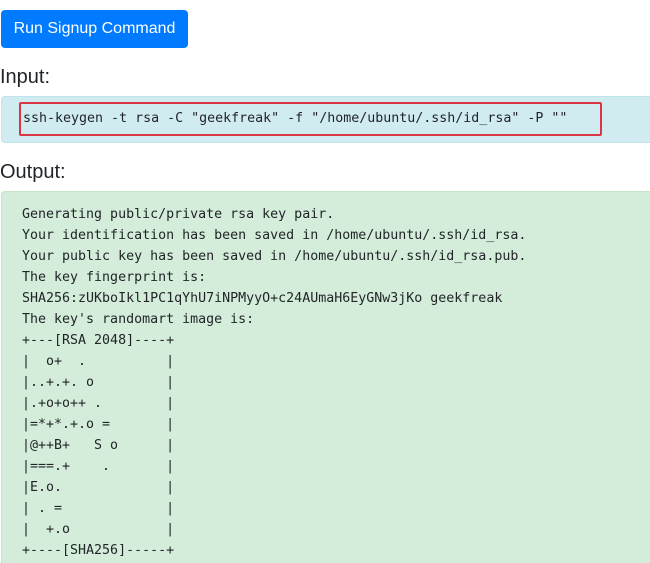  I want to click on output-line: | o+ . |, so click(98, 361).